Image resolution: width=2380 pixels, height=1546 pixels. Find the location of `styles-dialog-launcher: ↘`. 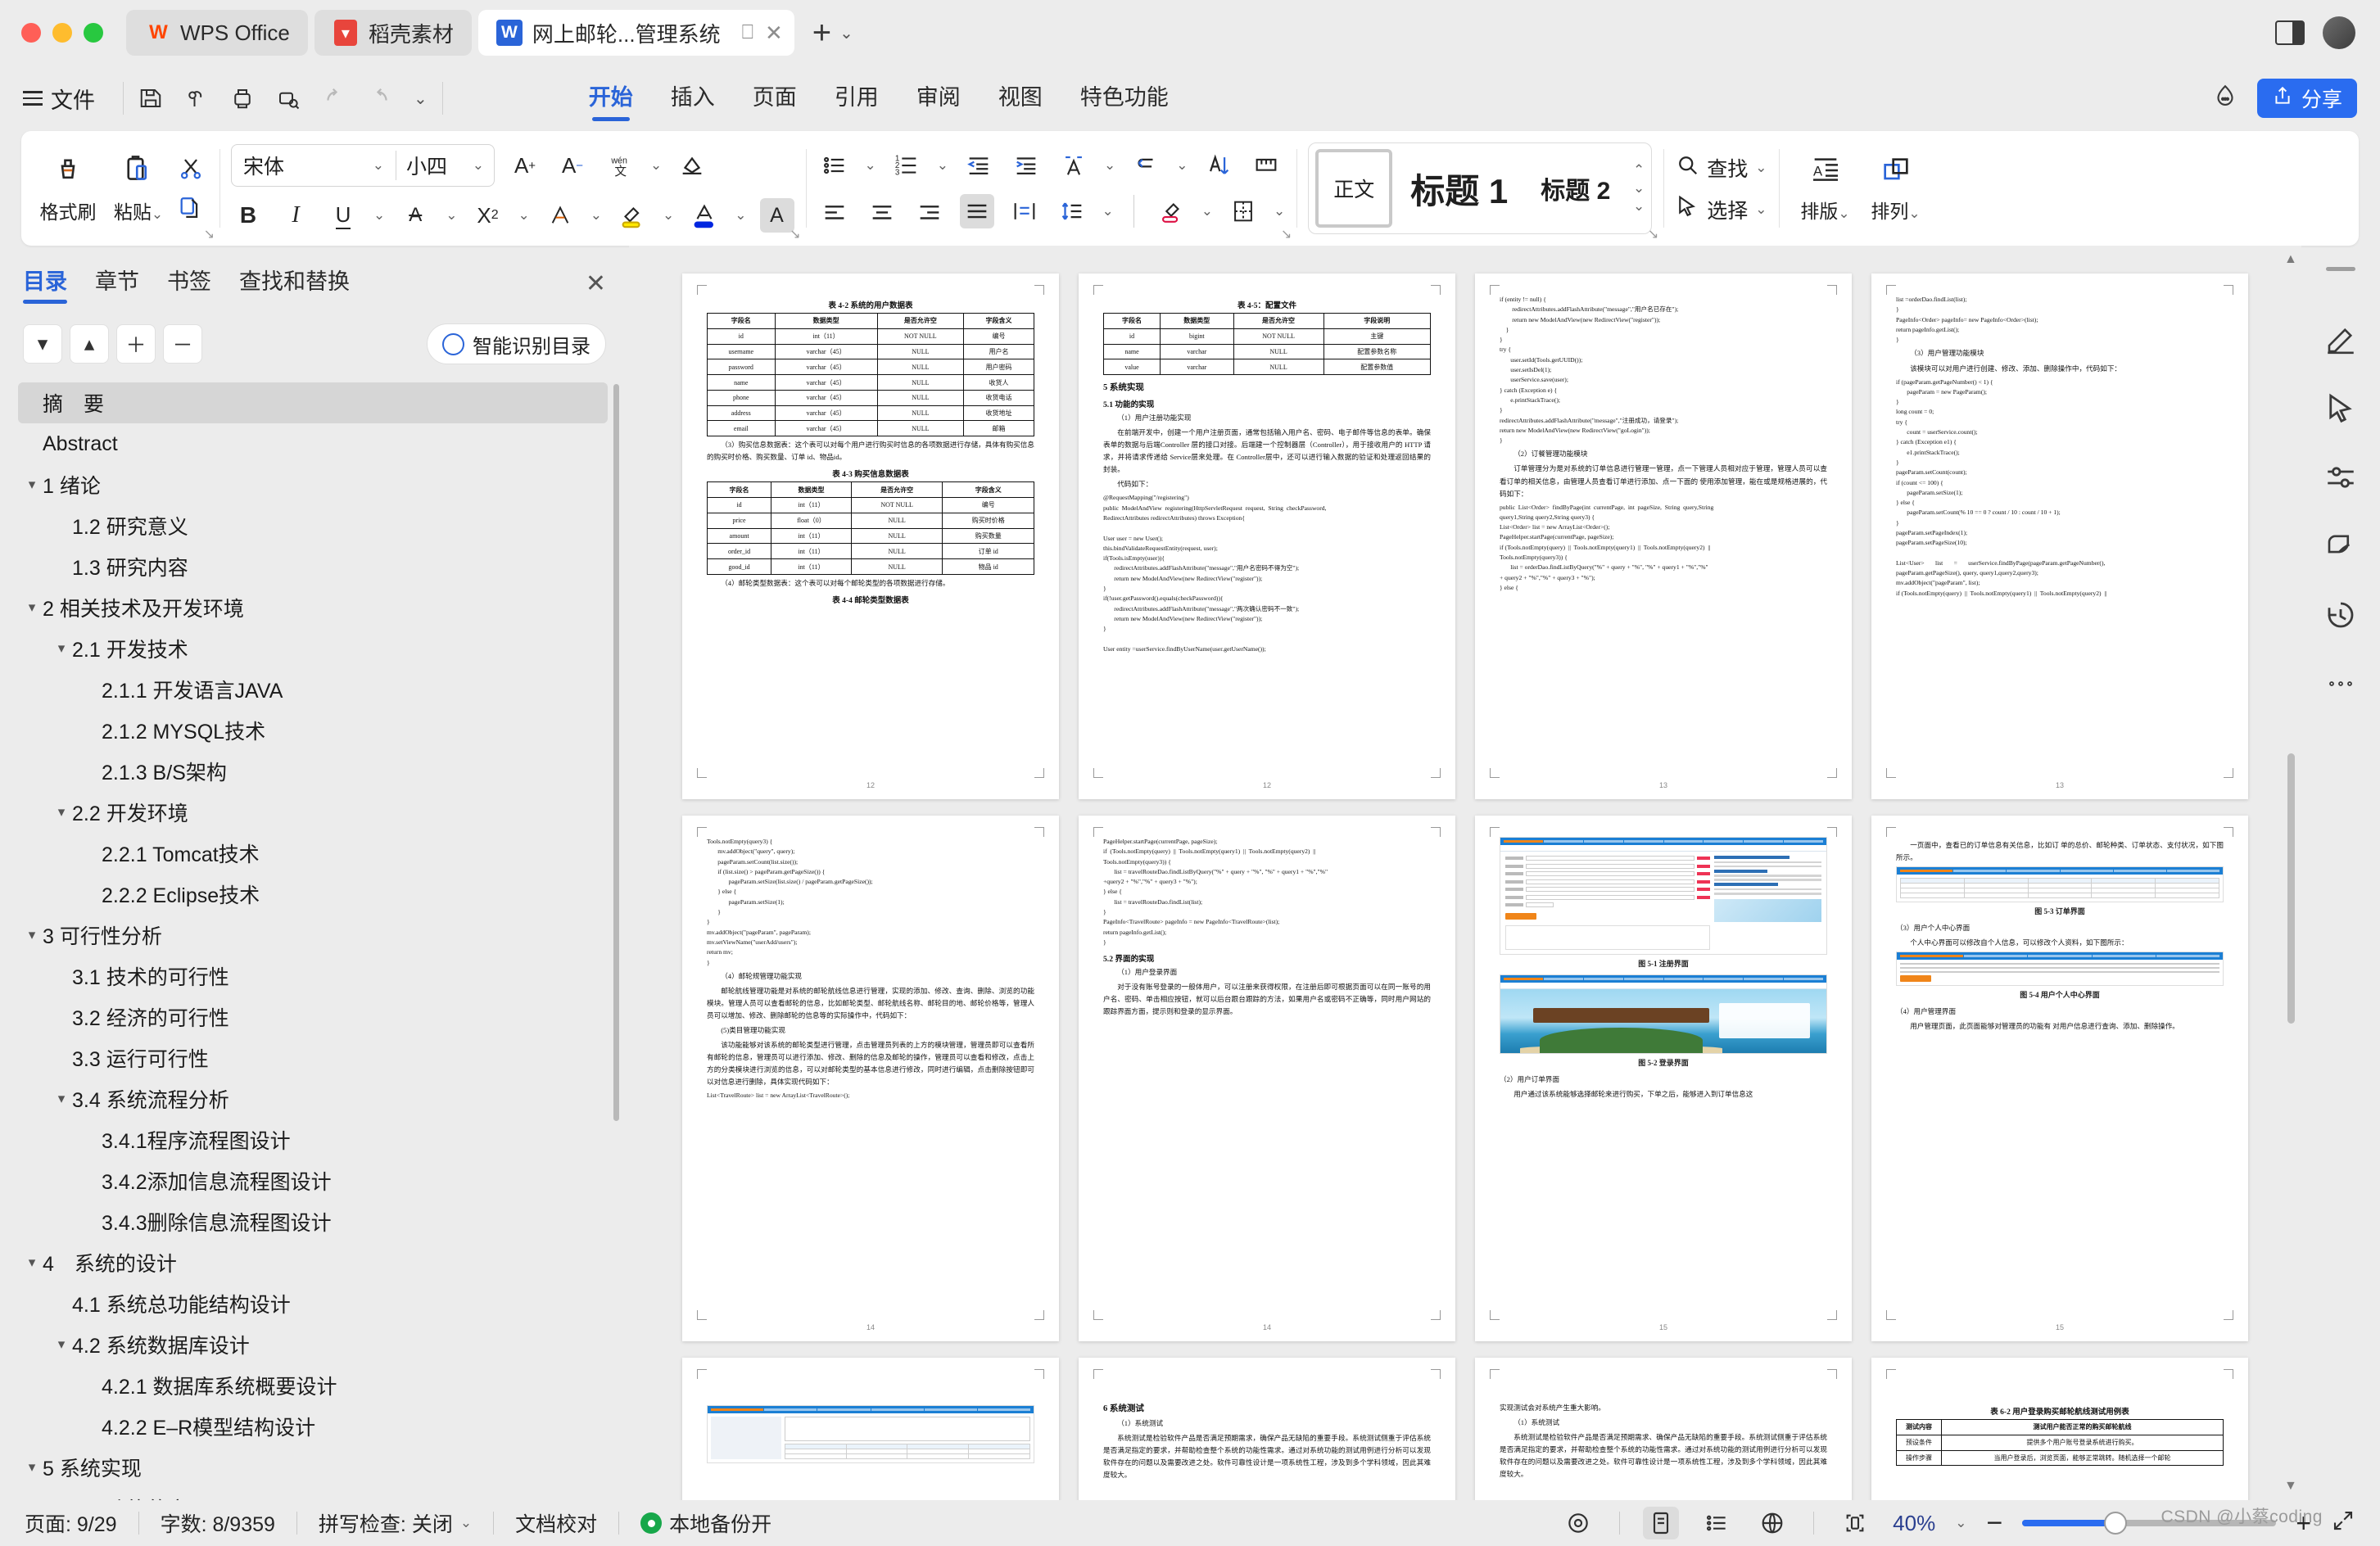

styles-dialog-launcher: ↘ is located at coordinates (1653, 234).